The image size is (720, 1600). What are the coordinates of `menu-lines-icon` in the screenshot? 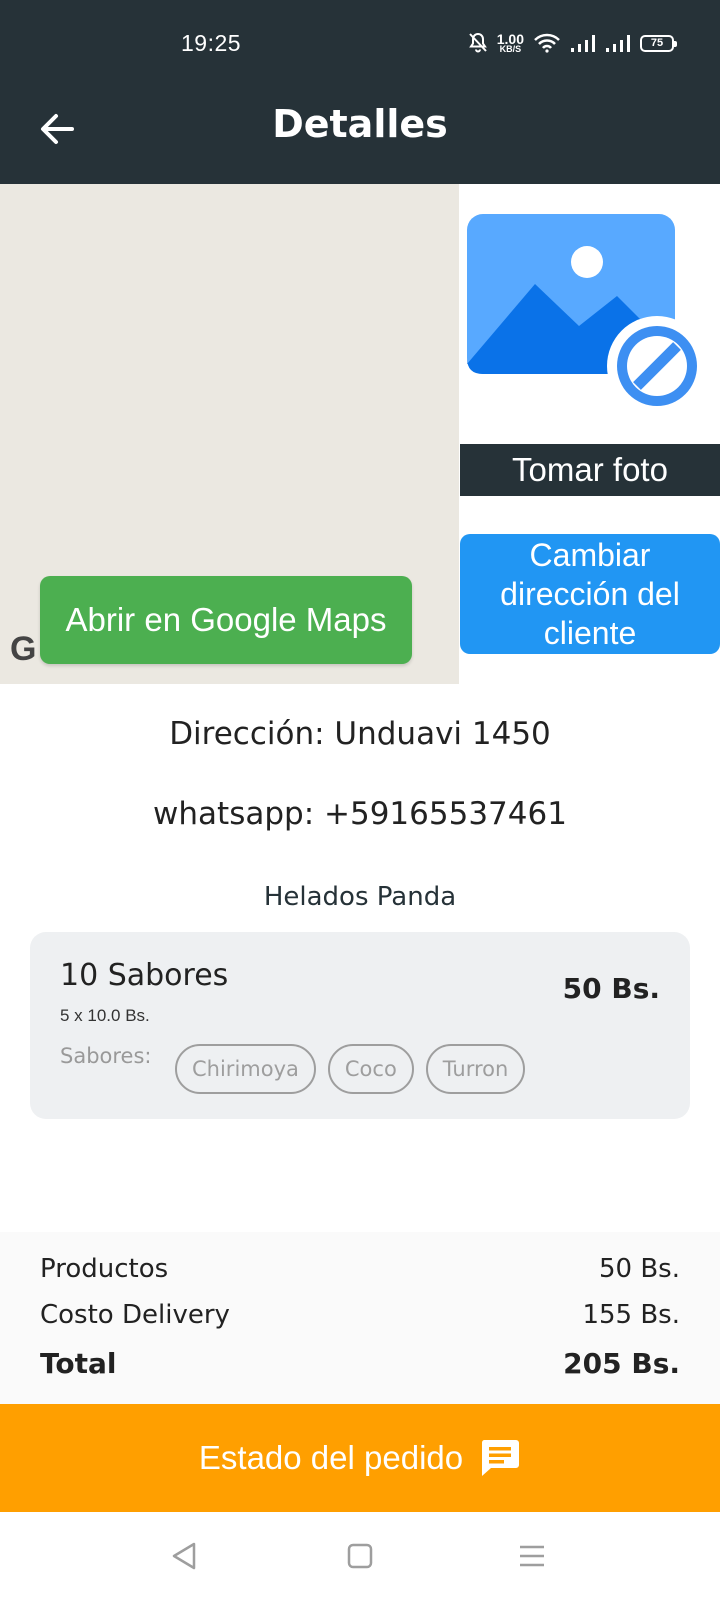 It's located at (532, 1556).